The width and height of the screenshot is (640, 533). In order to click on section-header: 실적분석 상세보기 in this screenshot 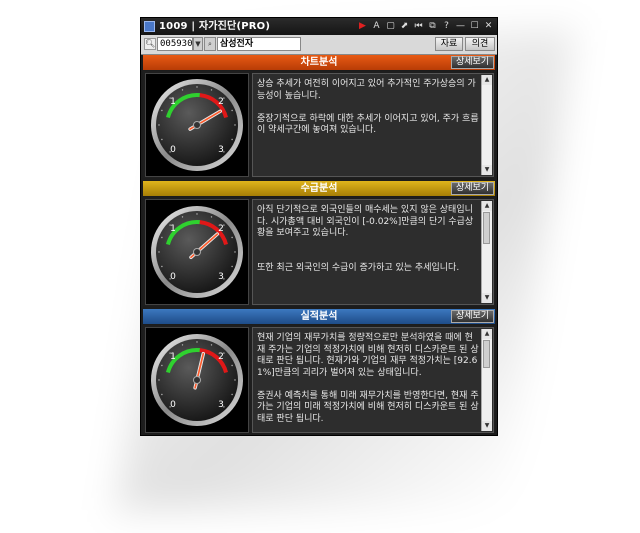, I will do `click(319, 316)`.